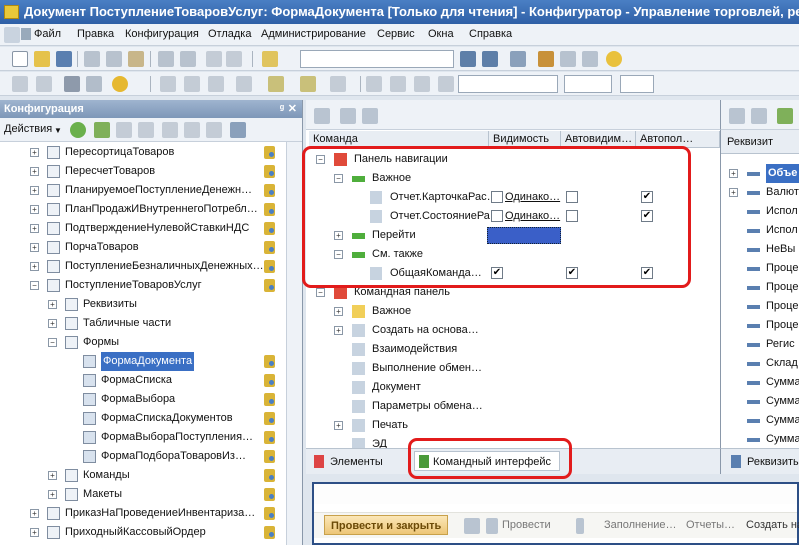 The height and width of the screenshot is (545, 799). What do you see at coordinates (374, 84) in the screenshot?
I see `align-left-icon` at bounding box center [374, 84].